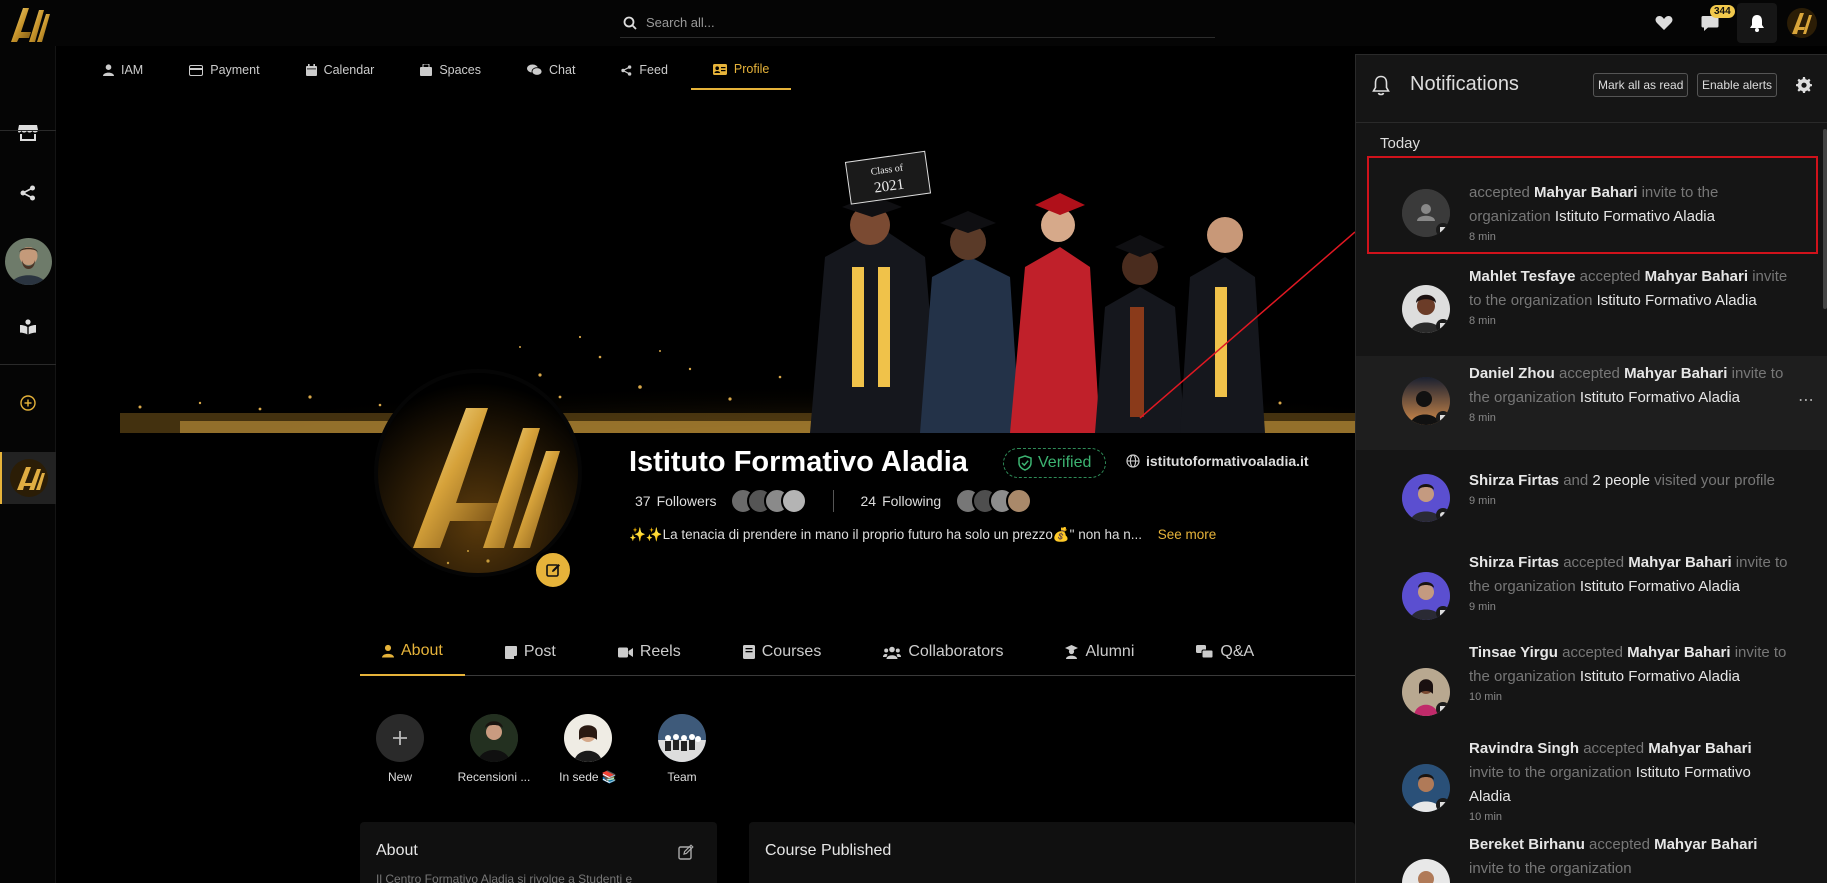 Image resolution: width=1827 pixels, height=883 pixels. Describe the element at coordinates (1737, 85) in the screenshot. I see `enable-alerts-button: Enable alerts` at that location.